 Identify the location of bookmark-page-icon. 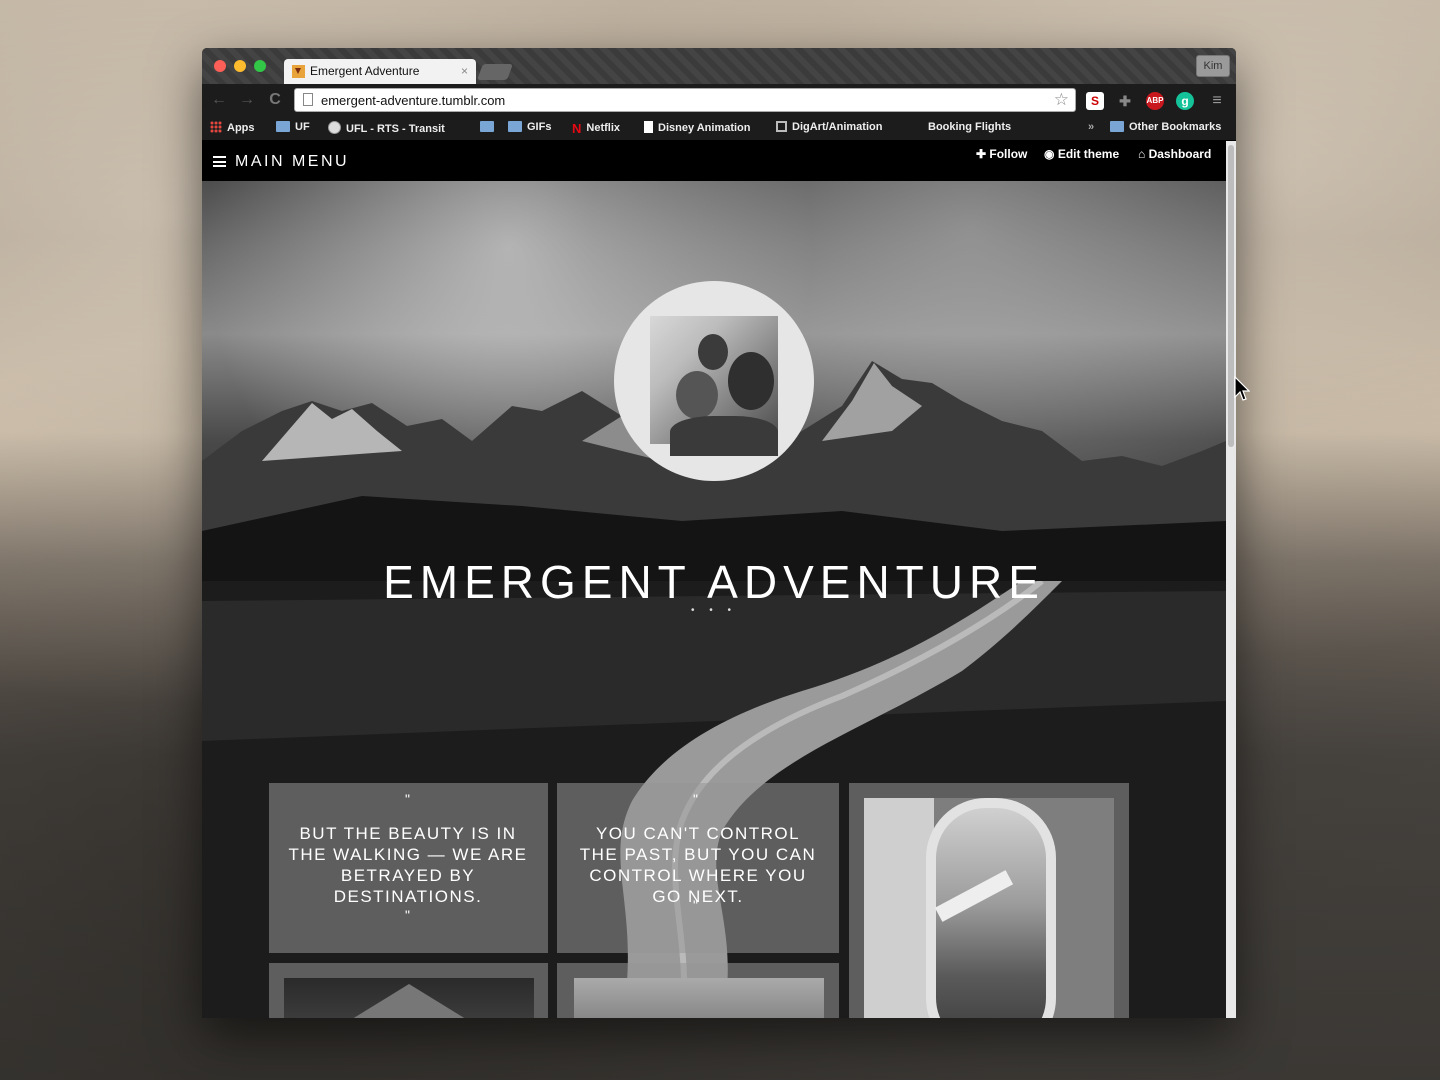
(781, 126).